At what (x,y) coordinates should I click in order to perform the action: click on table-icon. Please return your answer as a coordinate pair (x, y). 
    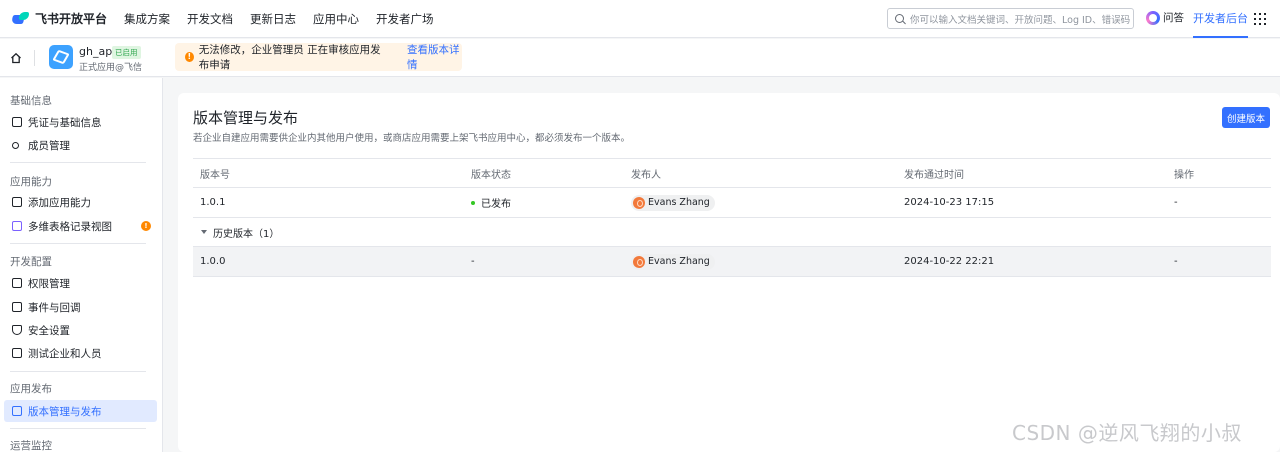
    Looking at the image, I should click on (17, 226).